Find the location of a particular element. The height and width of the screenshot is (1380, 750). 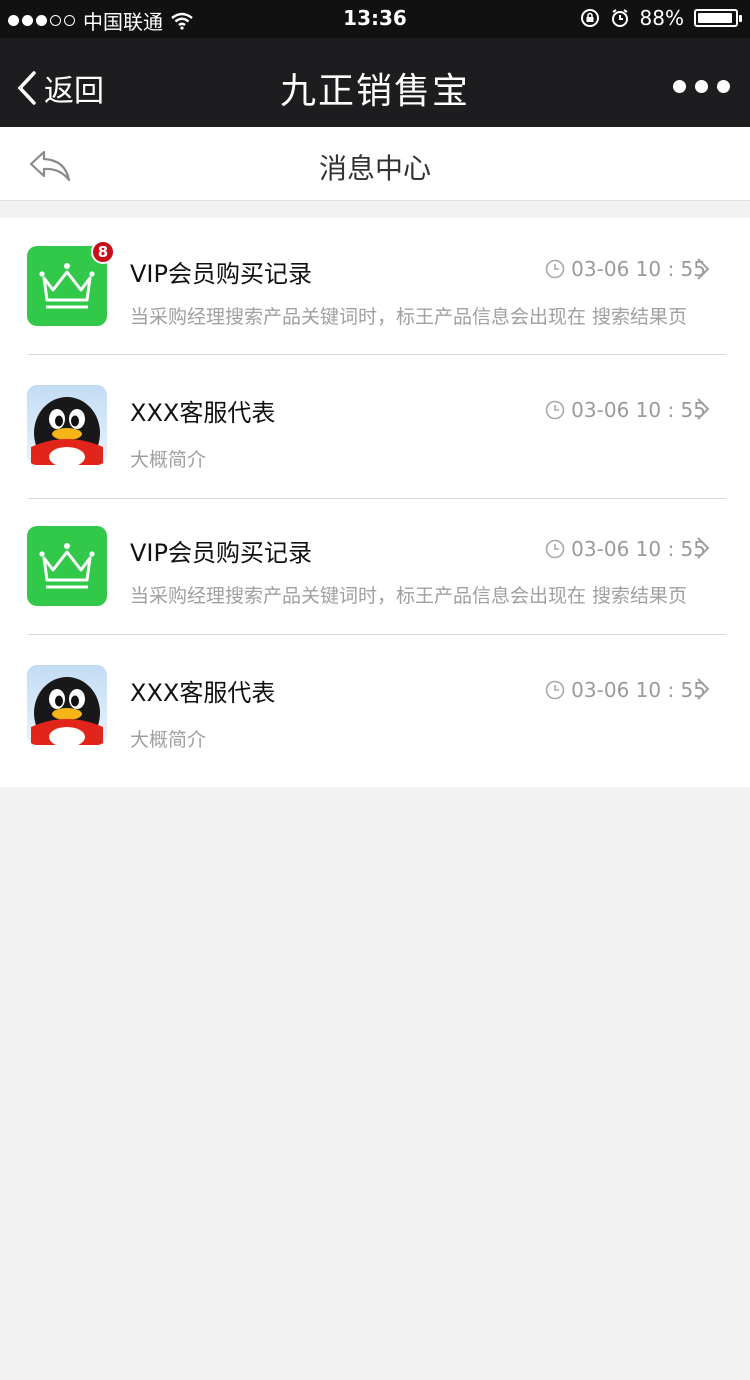

app-title: 九正销售宝 is located at coordinates (374, 91).